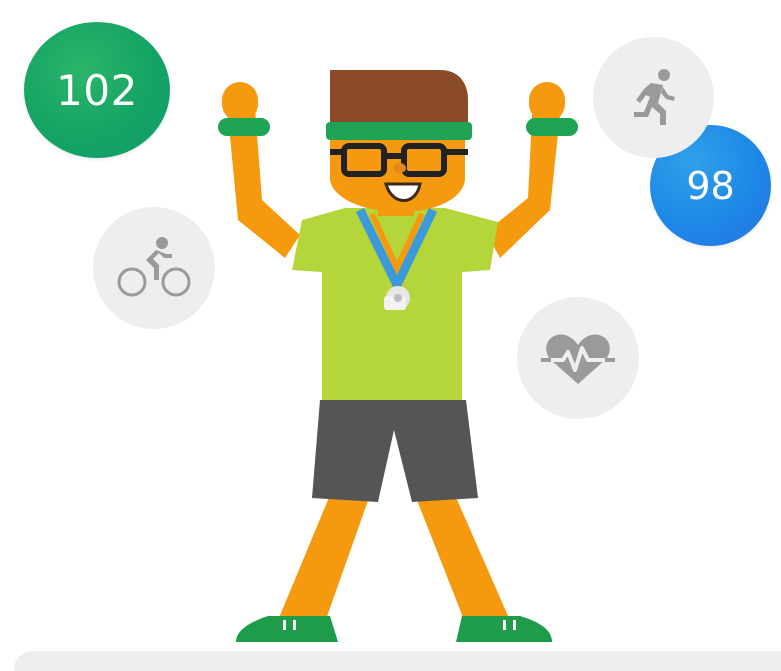 The image size is (781, 671). What do you see at coordinates (399, 131) in the screenshot?
I see `headband` at bounding box center [399, 131].